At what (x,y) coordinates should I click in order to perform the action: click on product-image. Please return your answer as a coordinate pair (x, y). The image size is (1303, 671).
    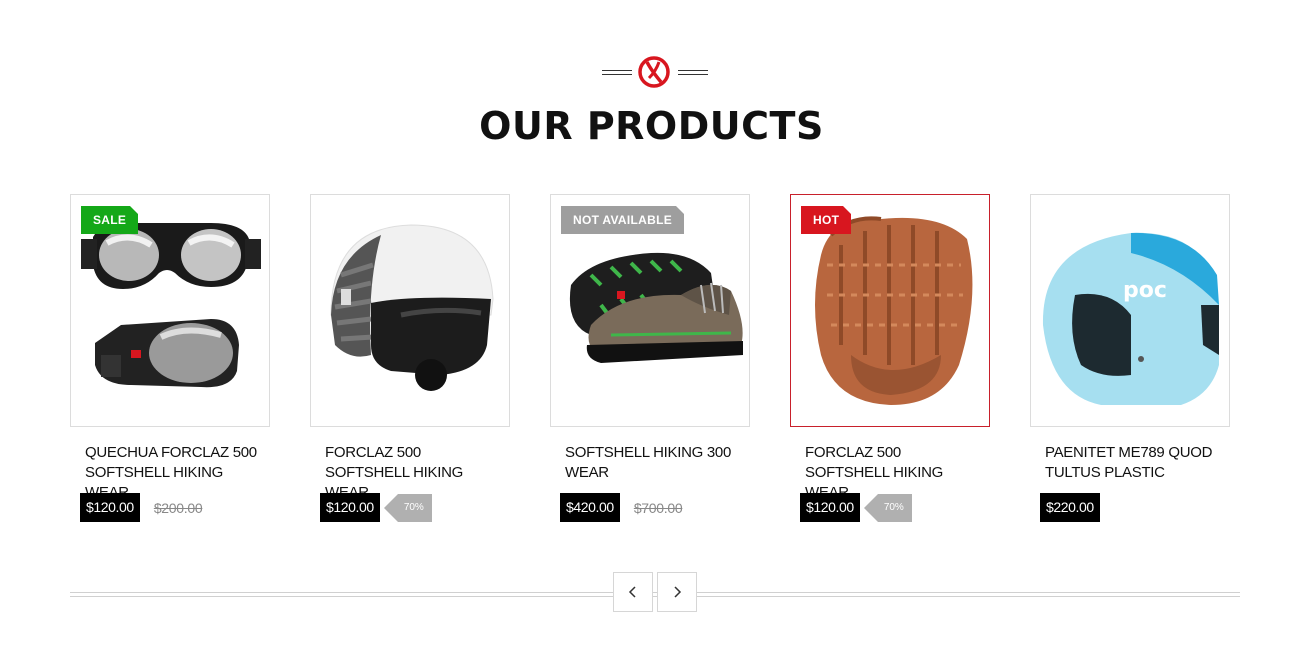
    Looking at the image, I should click on (410, 310).